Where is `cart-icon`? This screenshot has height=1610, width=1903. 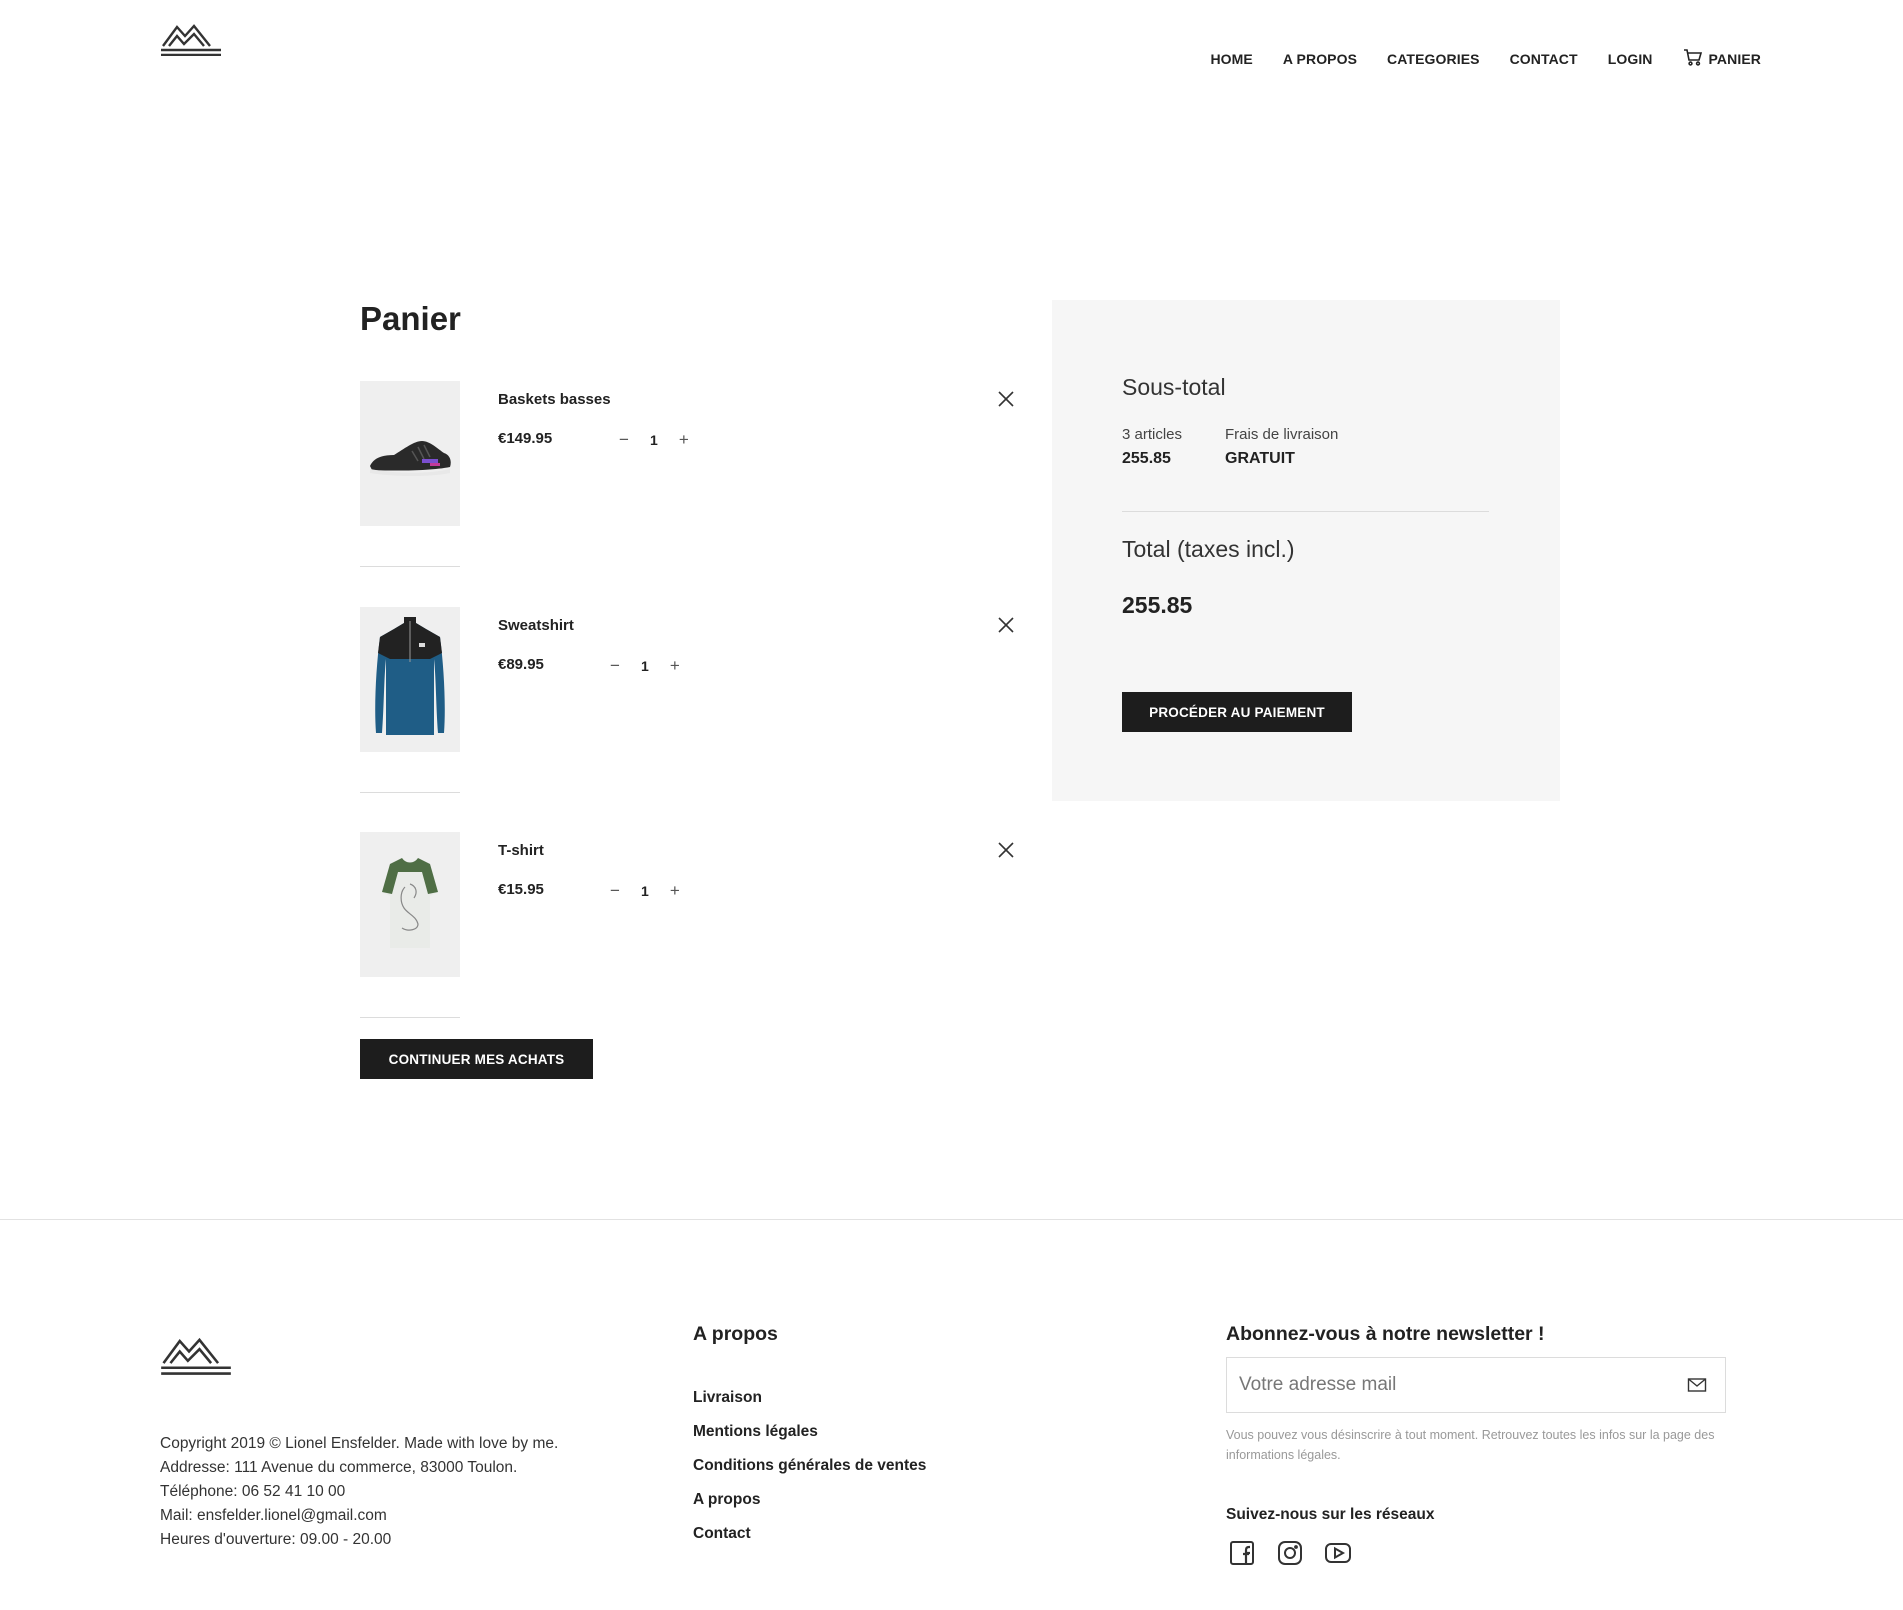 cart-icon is located at coordinates (1693, 58).